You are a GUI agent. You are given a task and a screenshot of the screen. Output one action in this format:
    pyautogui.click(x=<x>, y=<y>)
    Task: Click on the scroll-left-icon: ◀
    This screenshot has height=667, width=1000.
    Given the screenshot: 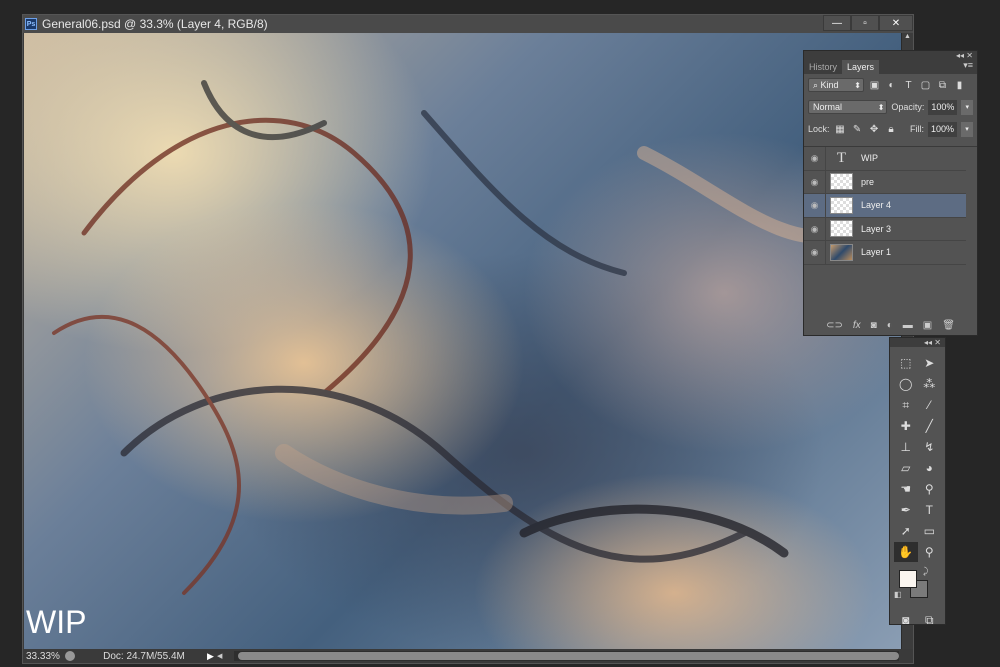 What is the action you would take?
    pyautogui.click(x=219, y=656)
    